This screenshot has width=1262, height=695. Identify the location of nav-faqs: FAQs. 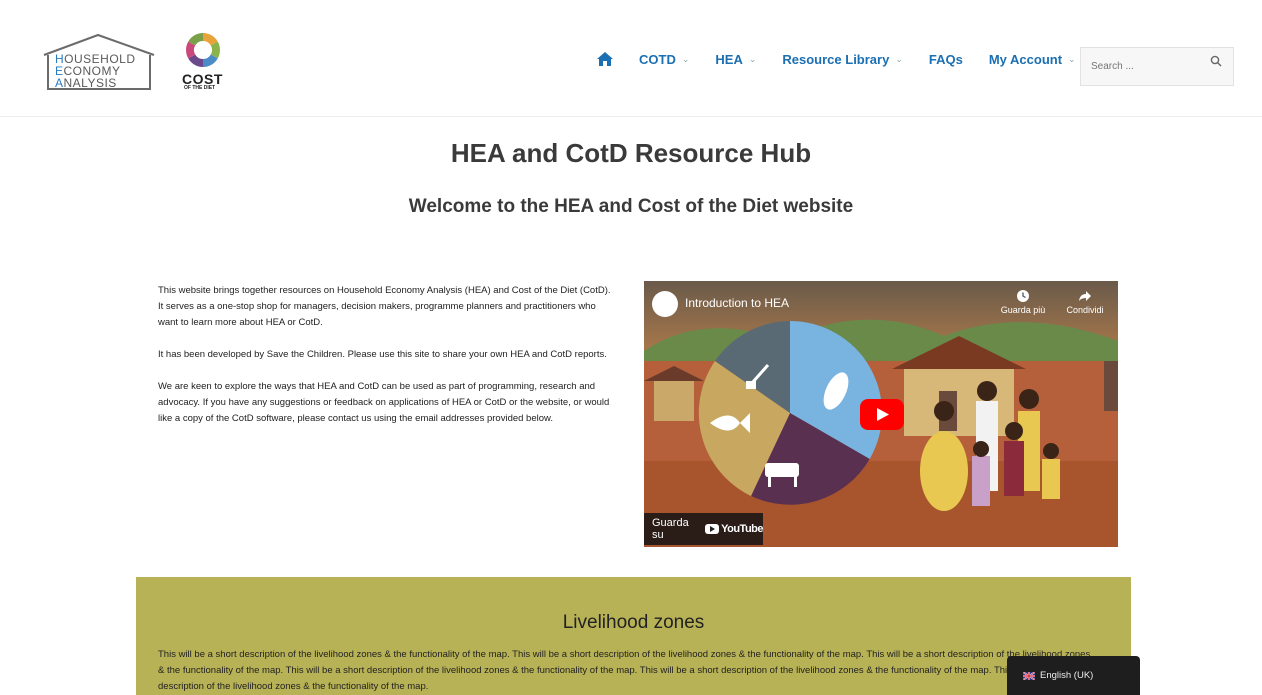
(946, 59).